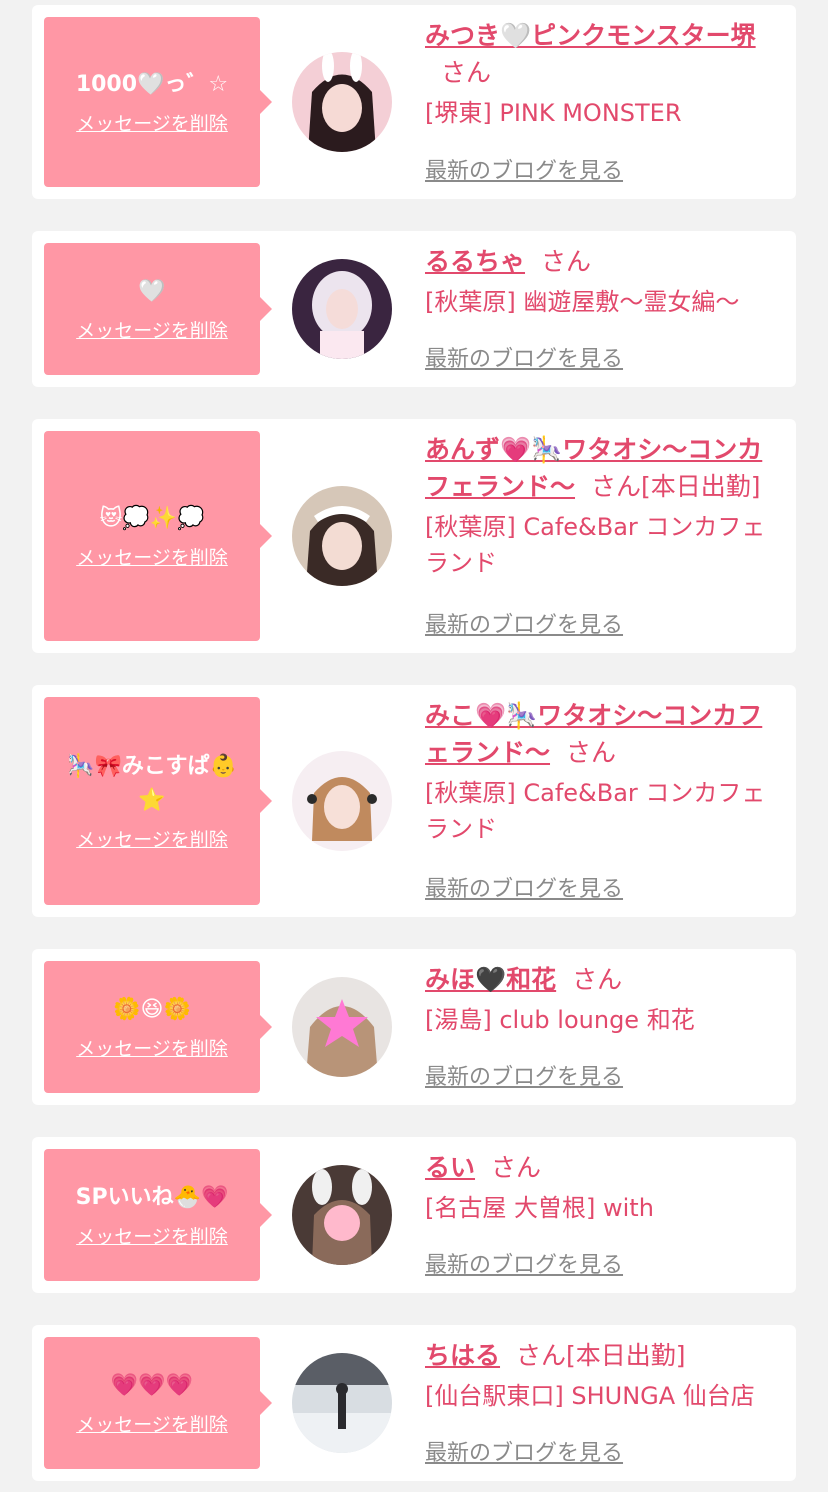  I want to click on cast-info: みほ🖤和花 さん [湯島] club lounge 和花, so click(605, 999).